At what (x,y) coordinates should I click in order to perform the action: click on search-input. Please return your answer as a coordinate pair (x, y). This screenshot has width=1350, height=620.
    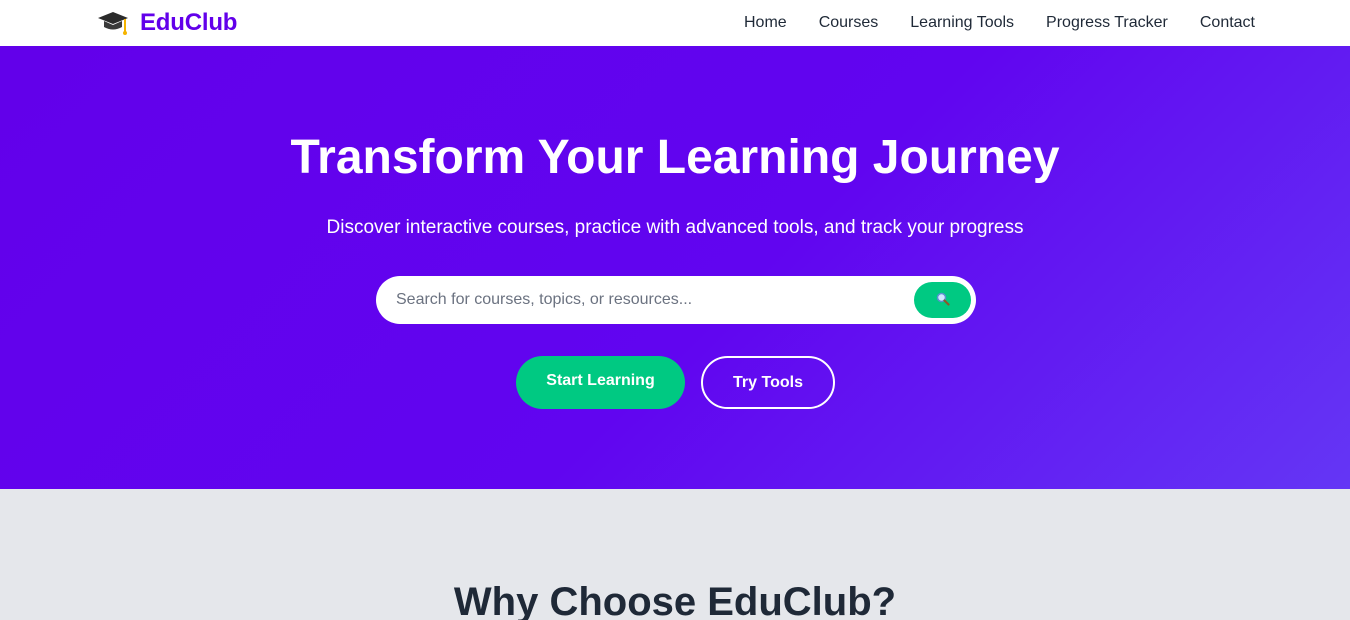
    Looking at the image, I should click on (646, 300).